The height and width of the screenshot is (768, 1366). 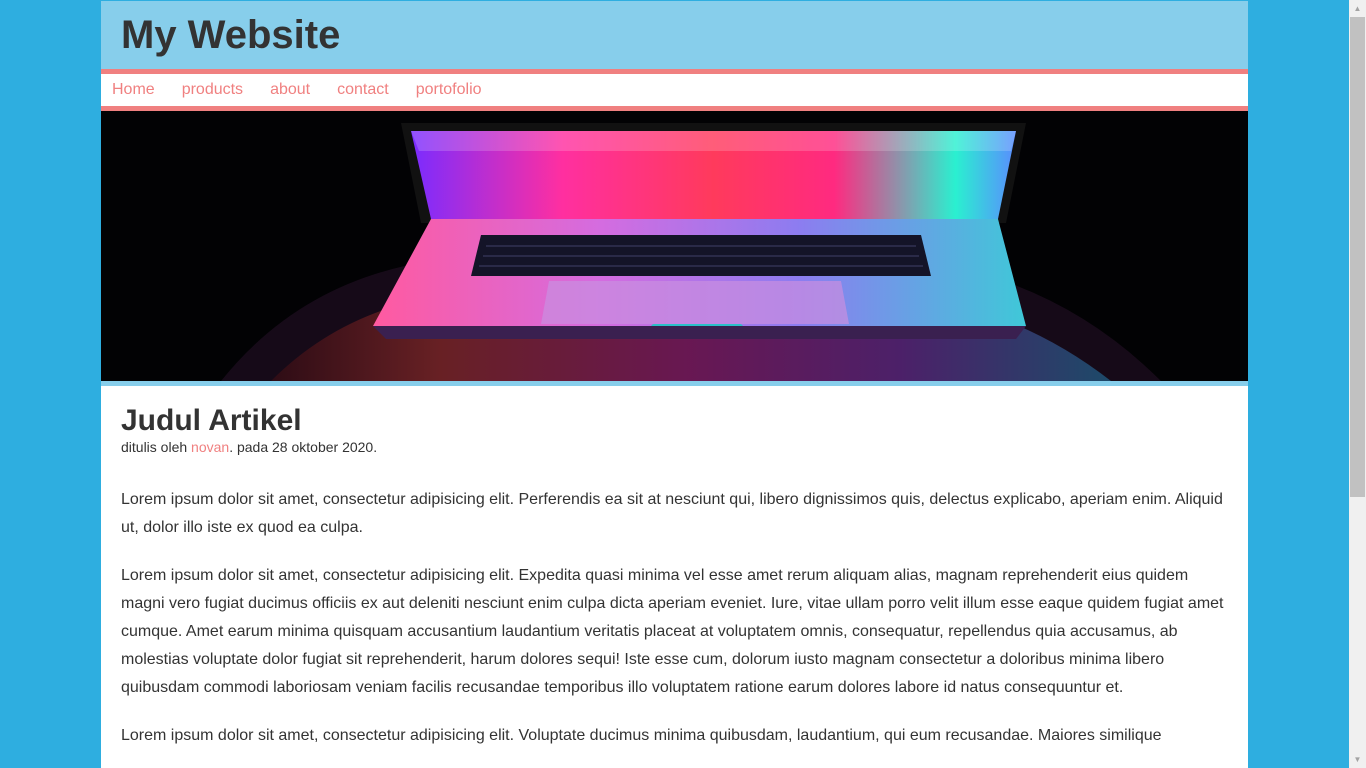 What do you see at coordinates (210, 447) in the screenshot?
I see `author-link: novan` at bounding box center [210, 447].